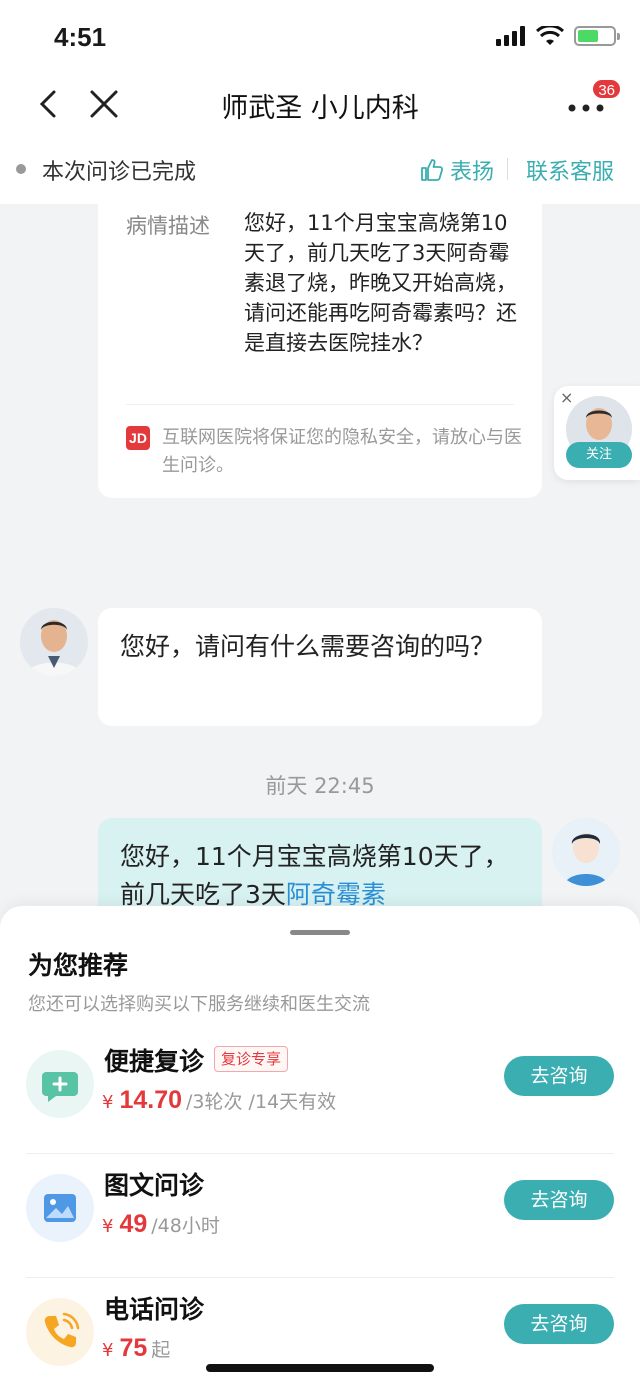 The image size is (640, 1385). Describe the element at coordinates (54, 642) in the screenshot. I see `doctor-avatar` at that location.